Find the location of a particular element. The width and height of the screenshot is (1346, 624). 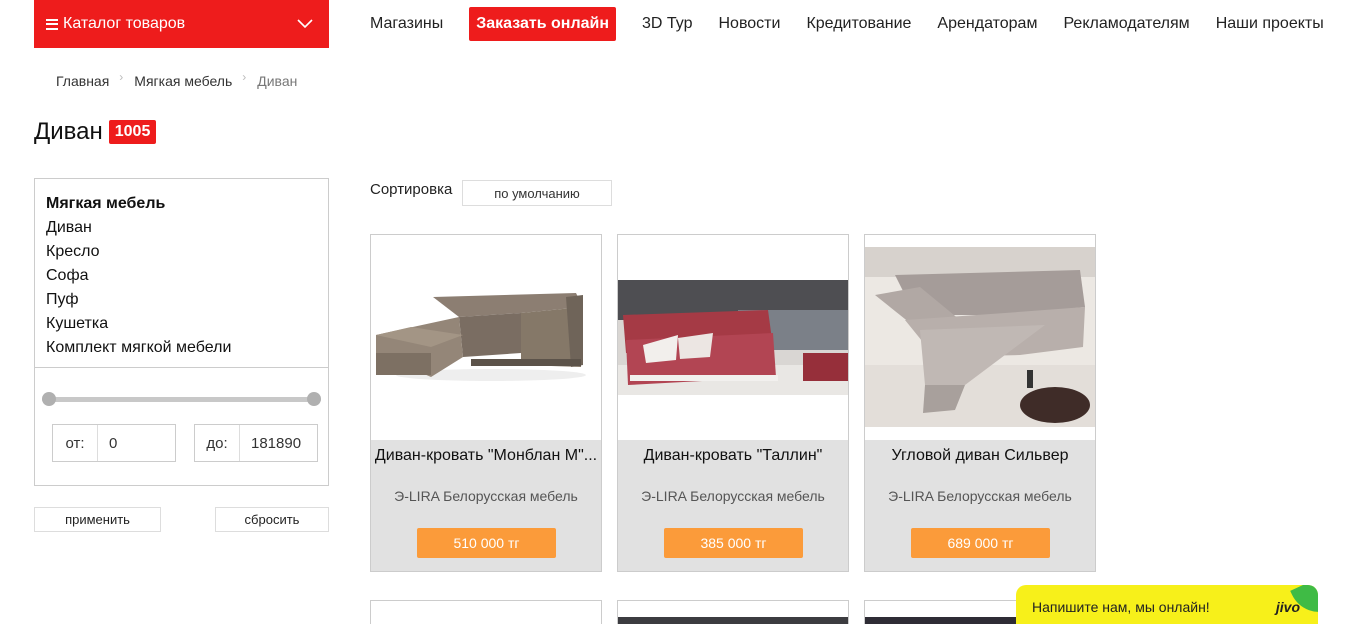

nav-link-news: Новости is located at coordinates (750, 24).